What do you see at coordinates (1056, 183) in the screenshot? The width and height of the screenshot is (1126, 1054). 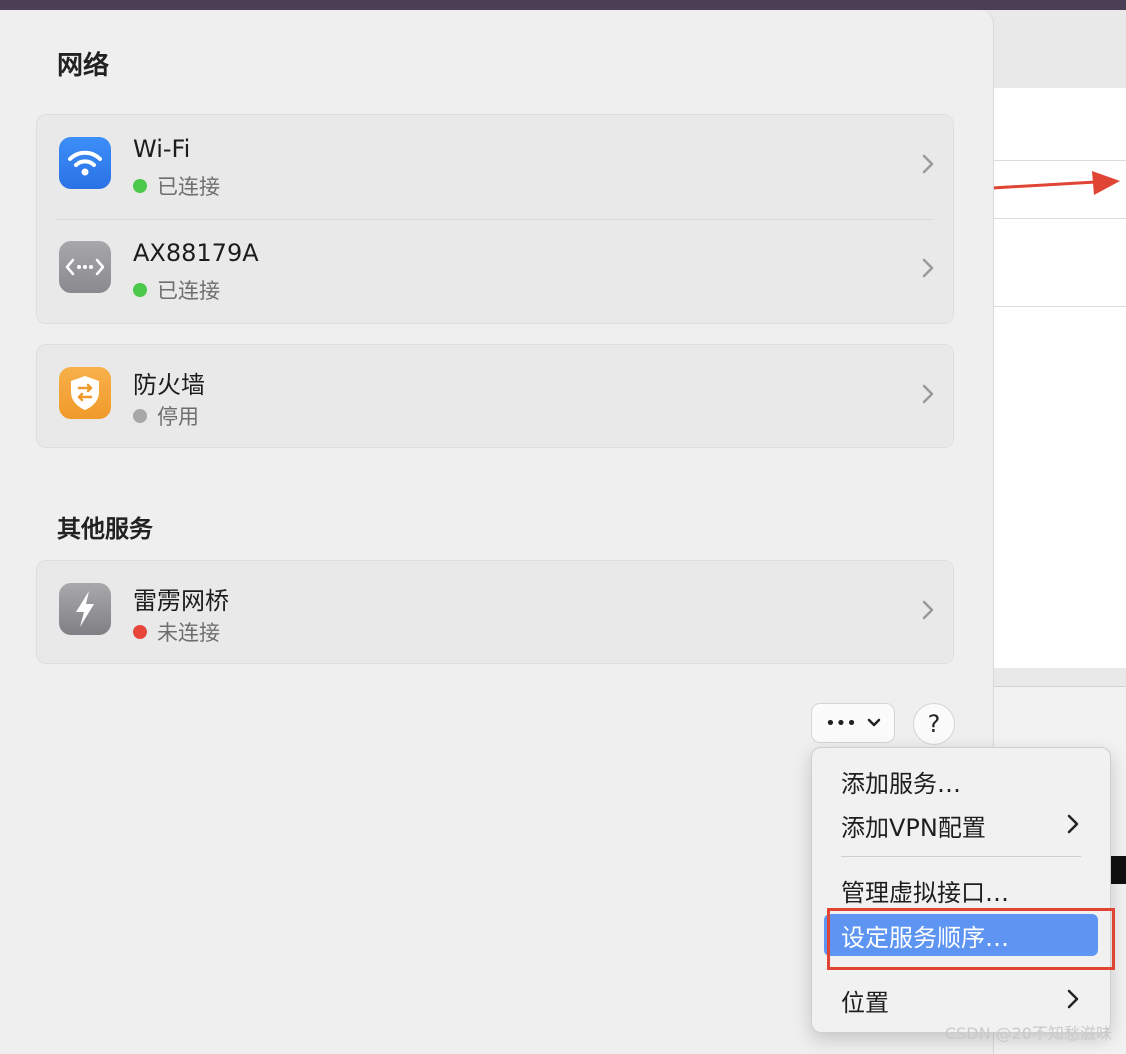 I see `annotation-arrow` at bounding box center [1056, 183].